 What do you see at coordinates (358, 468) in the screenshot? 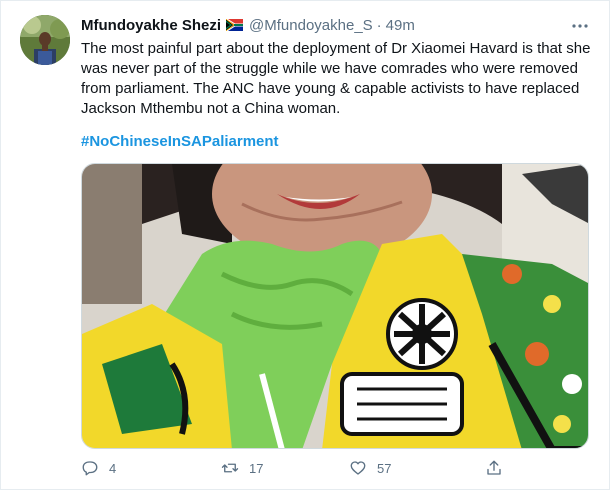
I see `heart-icon` at bounding box center [358, 468].